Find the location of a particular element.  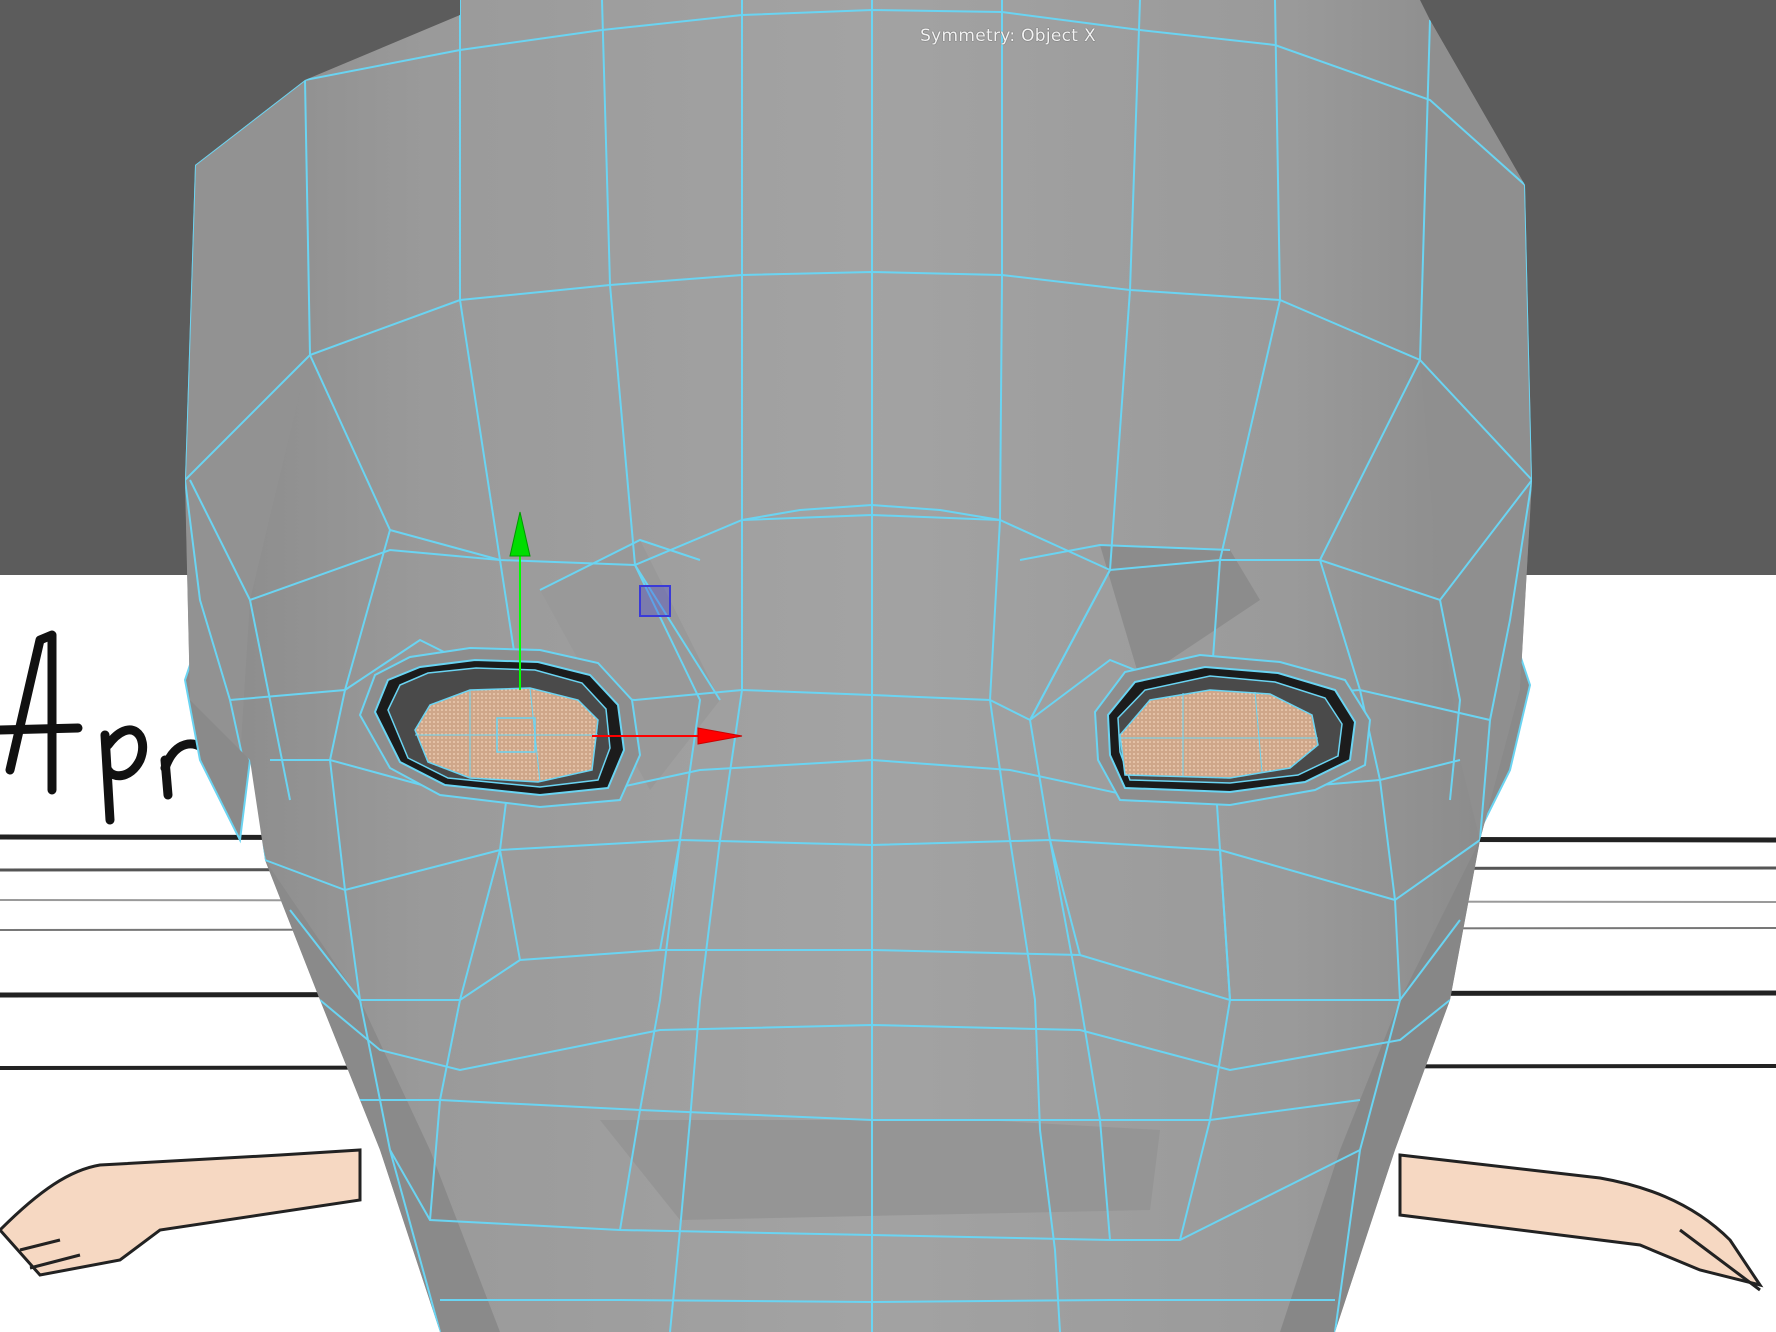

z-plane-handle is located at coordinates (655, 601).